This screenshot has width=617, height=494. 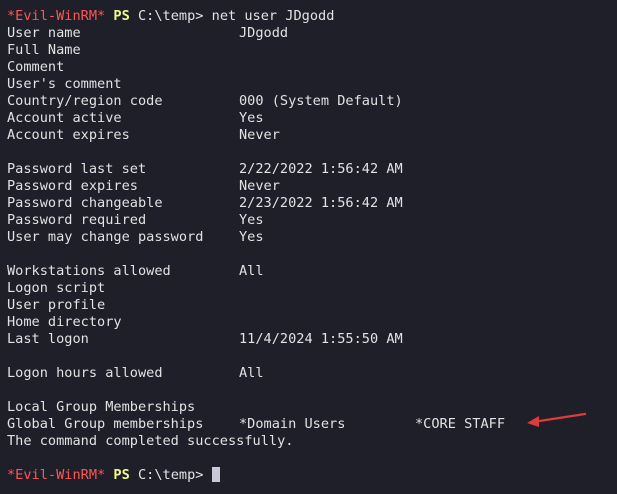 I want to click on row-label: Country/region code, so click(x=85, y=101).